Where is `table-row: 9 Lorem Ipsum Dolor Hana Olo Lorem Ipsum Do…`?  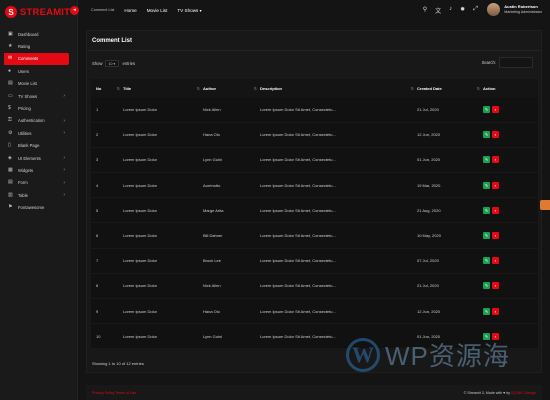 table-row: 9 Lorem Ipsum Dolor Hana Olo Lorem Ipsum Do… is located at coordinates (314, 311).